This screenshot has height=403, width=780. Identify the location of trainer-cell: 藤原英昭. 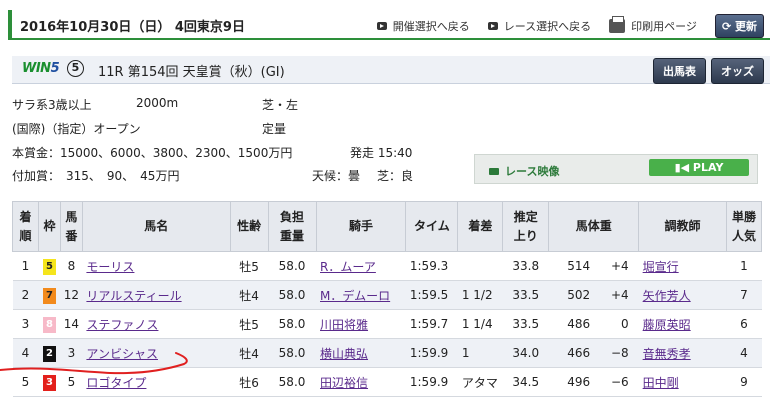
(682, 324).